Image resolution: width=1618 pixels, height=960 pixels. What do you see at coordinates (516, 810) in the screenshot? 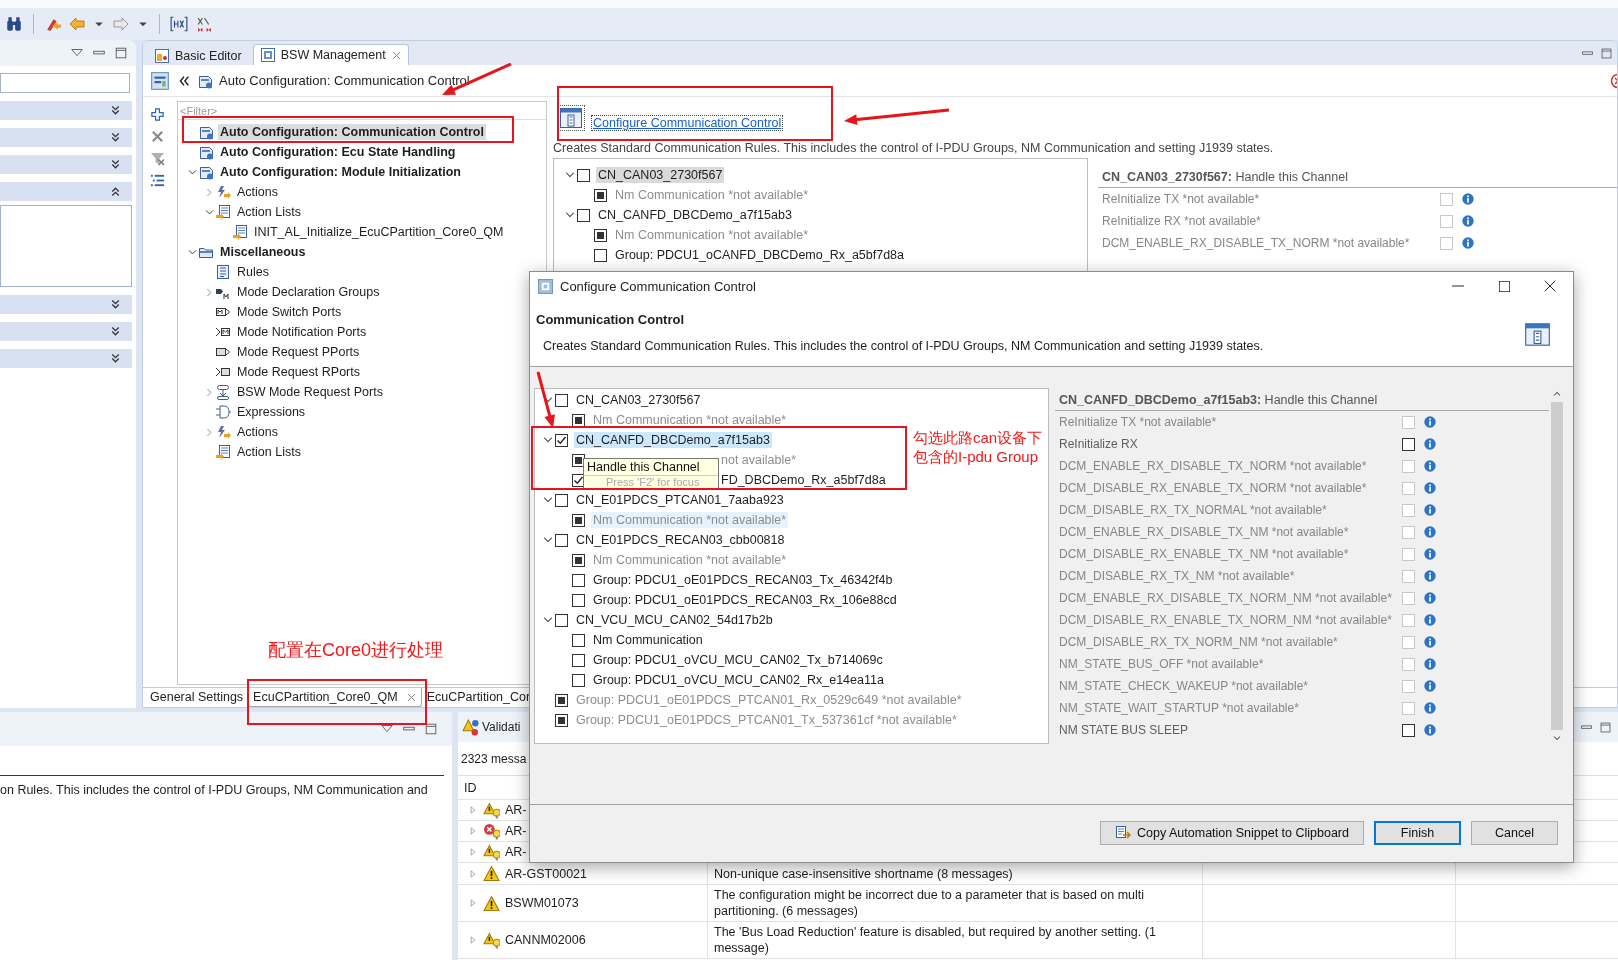
I see `table-cell: AR-` at bounding box center [516, 810].